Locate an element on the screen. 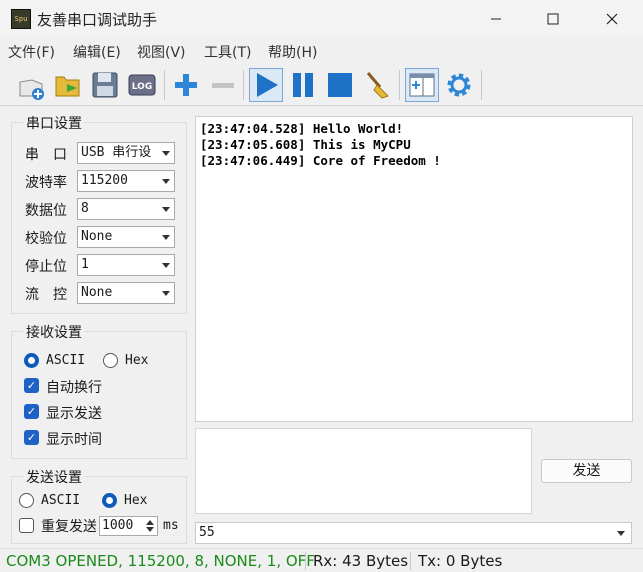  send-settings-title: 发送设置 is located at coordinates (54, 477).